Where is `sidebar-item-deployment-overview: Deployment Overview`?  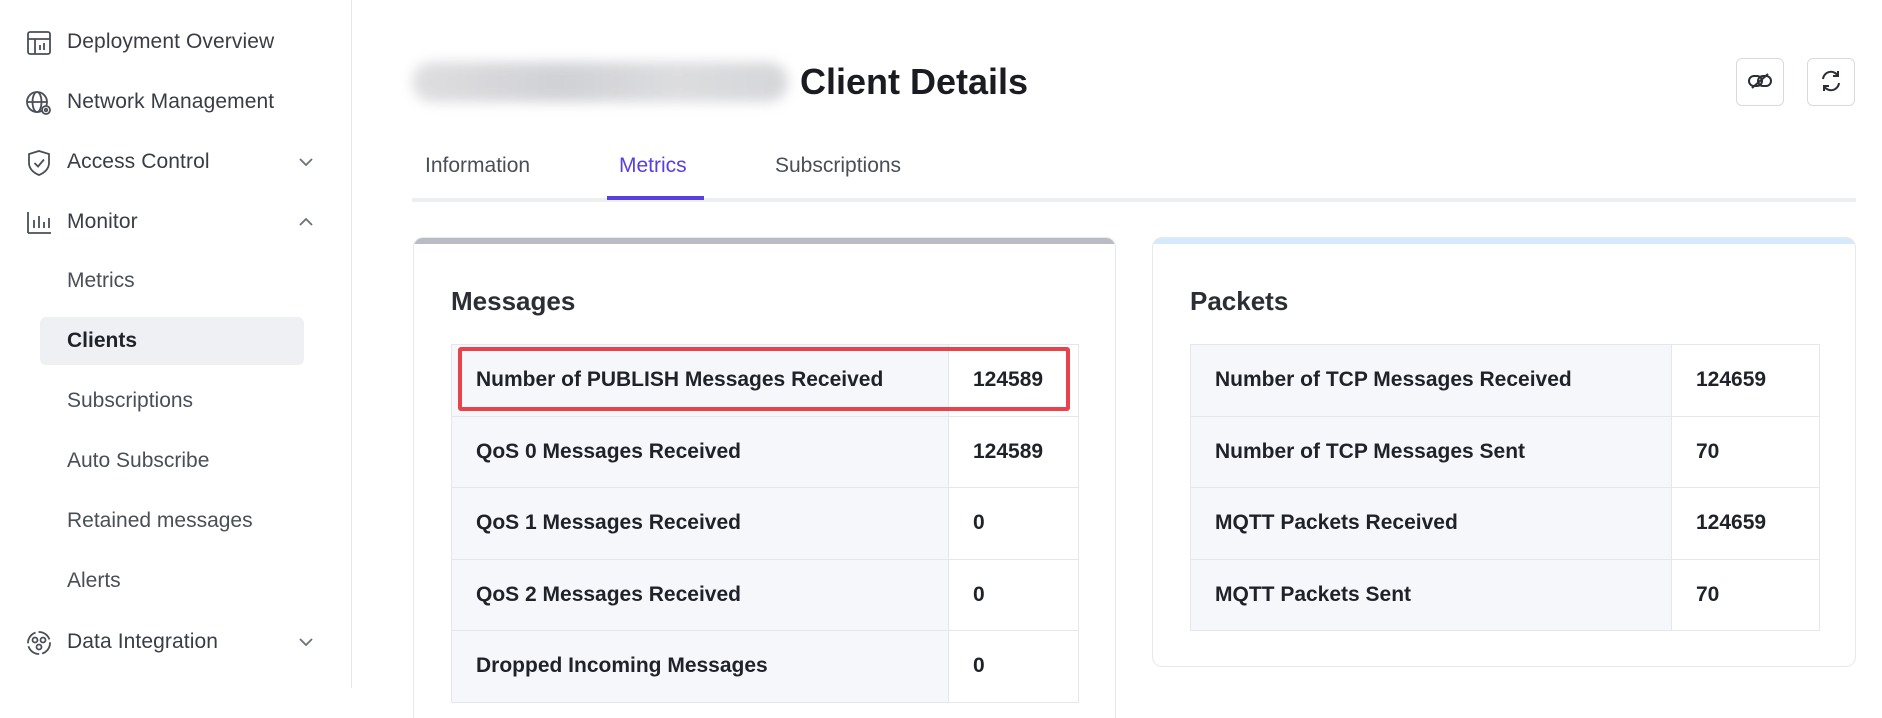 sidebar-item-deployment-overview: Deployment Overview is located at coordinates (176, 42).